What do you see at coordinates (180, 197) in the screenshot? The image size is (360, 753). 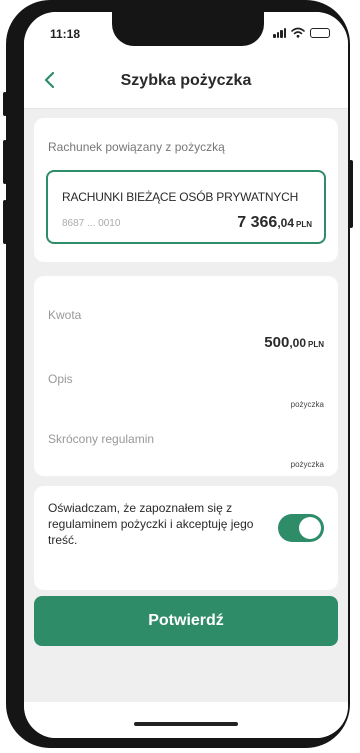 I see `account-name: RACHUNKI BIEŻĄCE OSÓB PRYWATNYCH` at bounding box center [180, 197].